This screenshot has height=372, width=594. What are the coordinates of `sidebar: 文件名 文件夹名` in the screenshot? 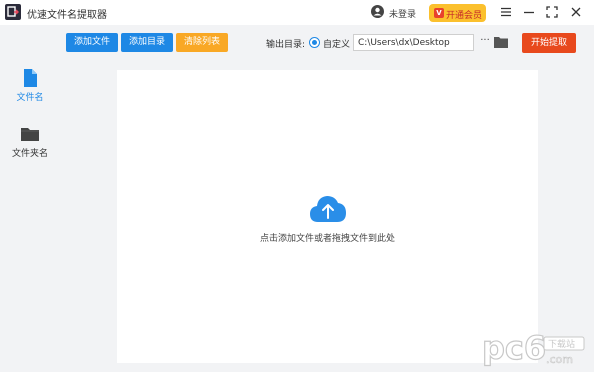 It's located at (30, 198).